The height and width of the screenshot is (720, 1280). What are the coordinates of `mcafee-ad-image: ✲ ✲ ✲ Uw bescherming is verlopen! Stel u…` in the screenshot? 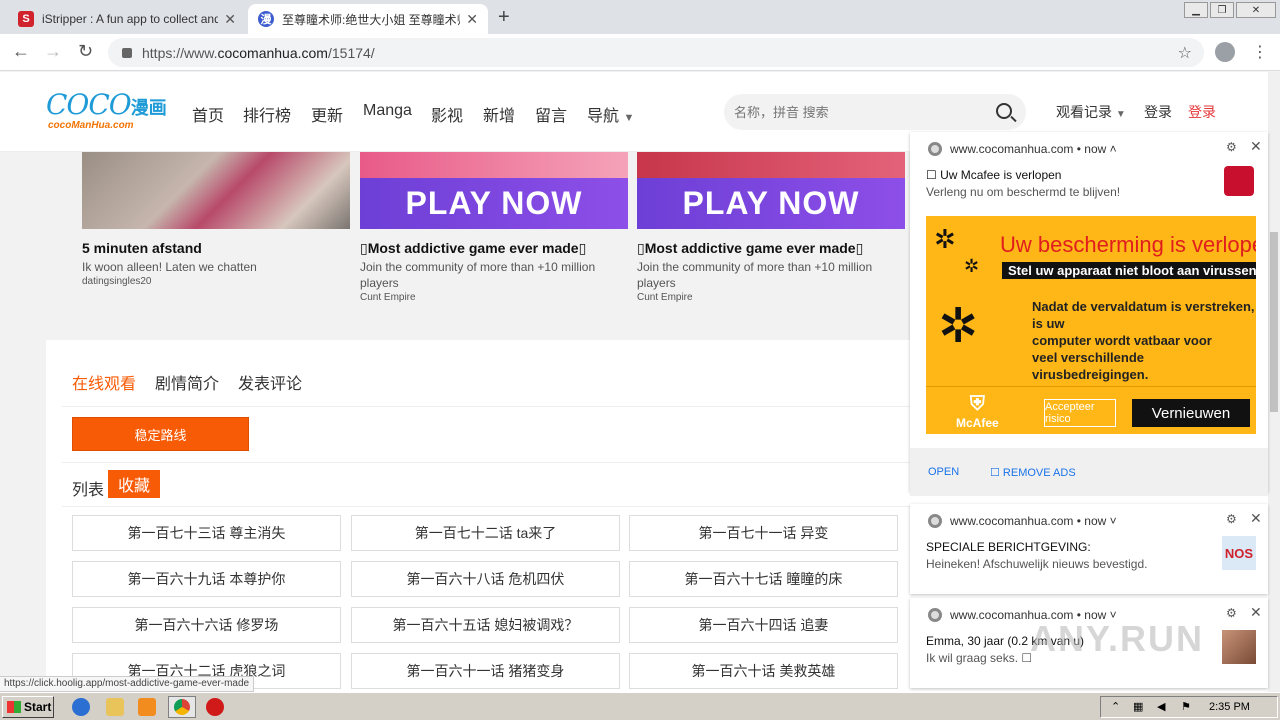 It's located at (1091, 325).